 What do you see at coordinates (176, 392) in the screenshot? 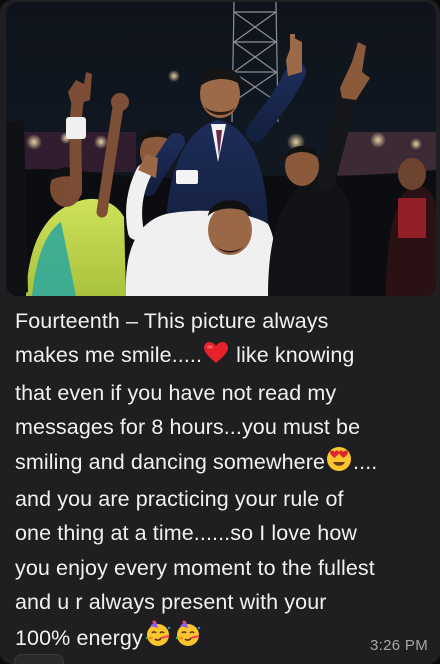
I see `message-line-3: that even if you have not read my` at bounding box center [176, 392].